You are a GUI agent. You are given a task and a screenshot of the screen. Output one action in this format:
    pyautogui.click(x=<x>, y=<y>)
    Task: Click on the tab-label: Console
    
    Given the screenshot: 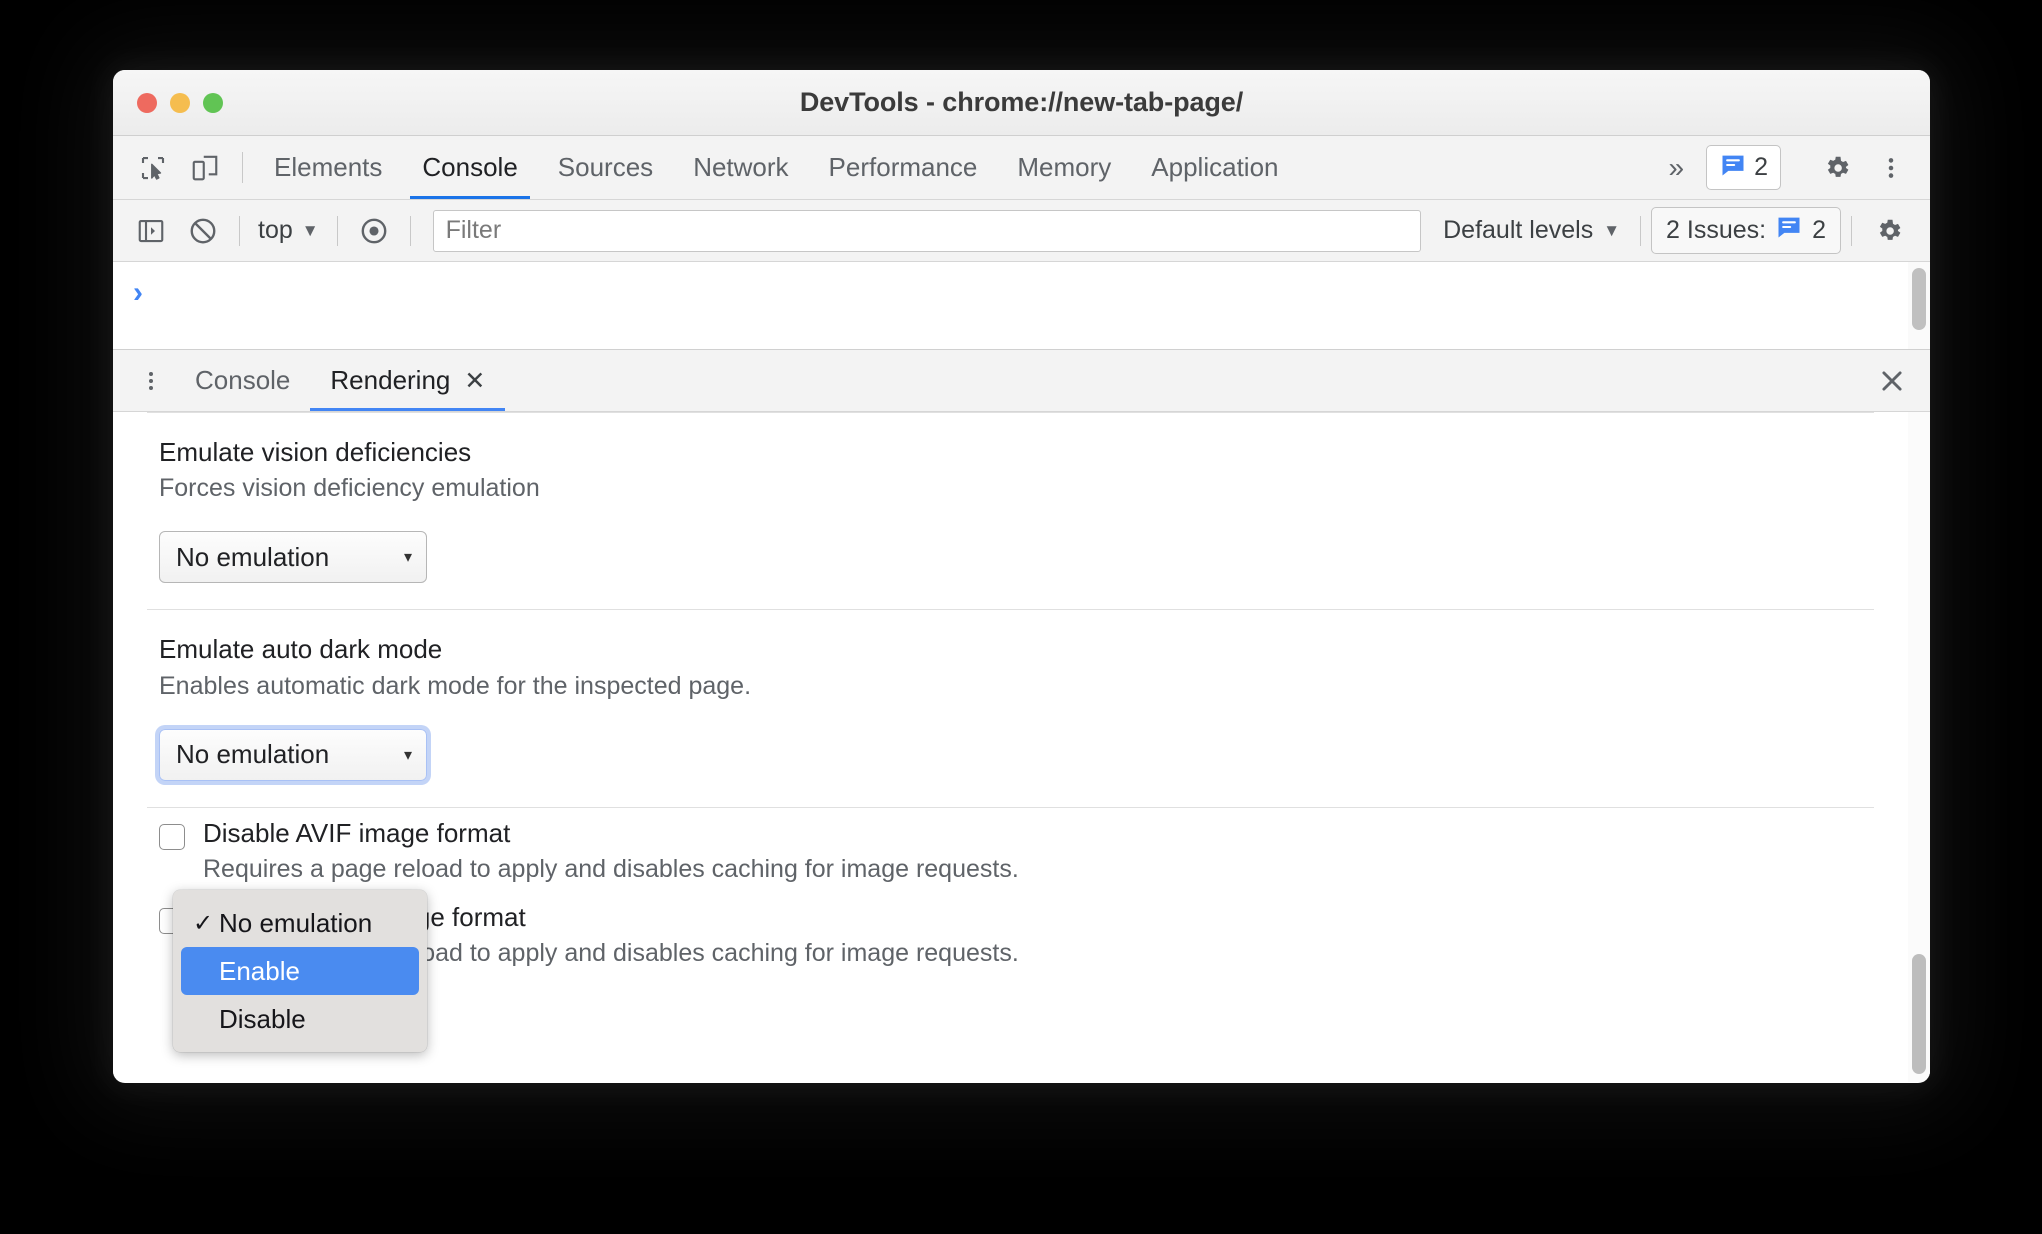 What is the action you would take?
    pyautogui.click(x=470, y=167)
    